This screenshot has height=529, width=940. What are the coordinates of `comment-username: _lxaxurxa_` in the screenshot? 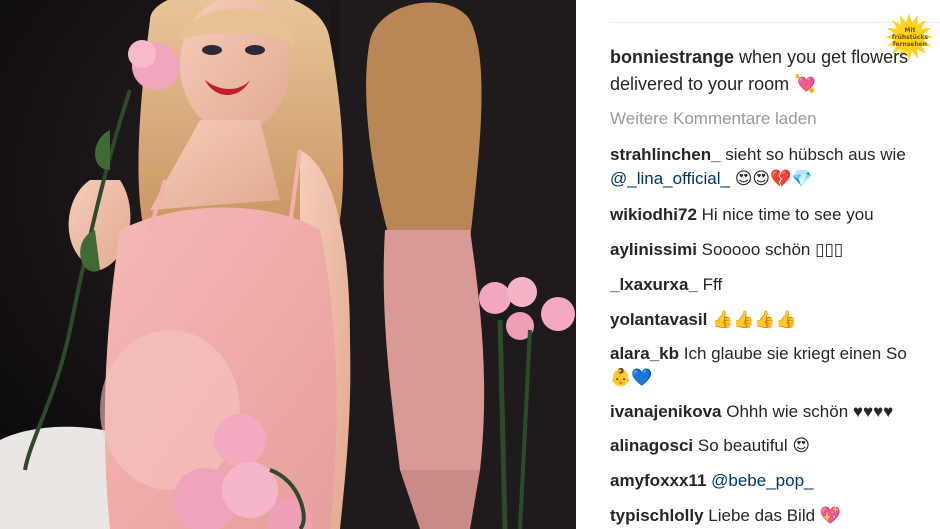 It's located at (654, 284).